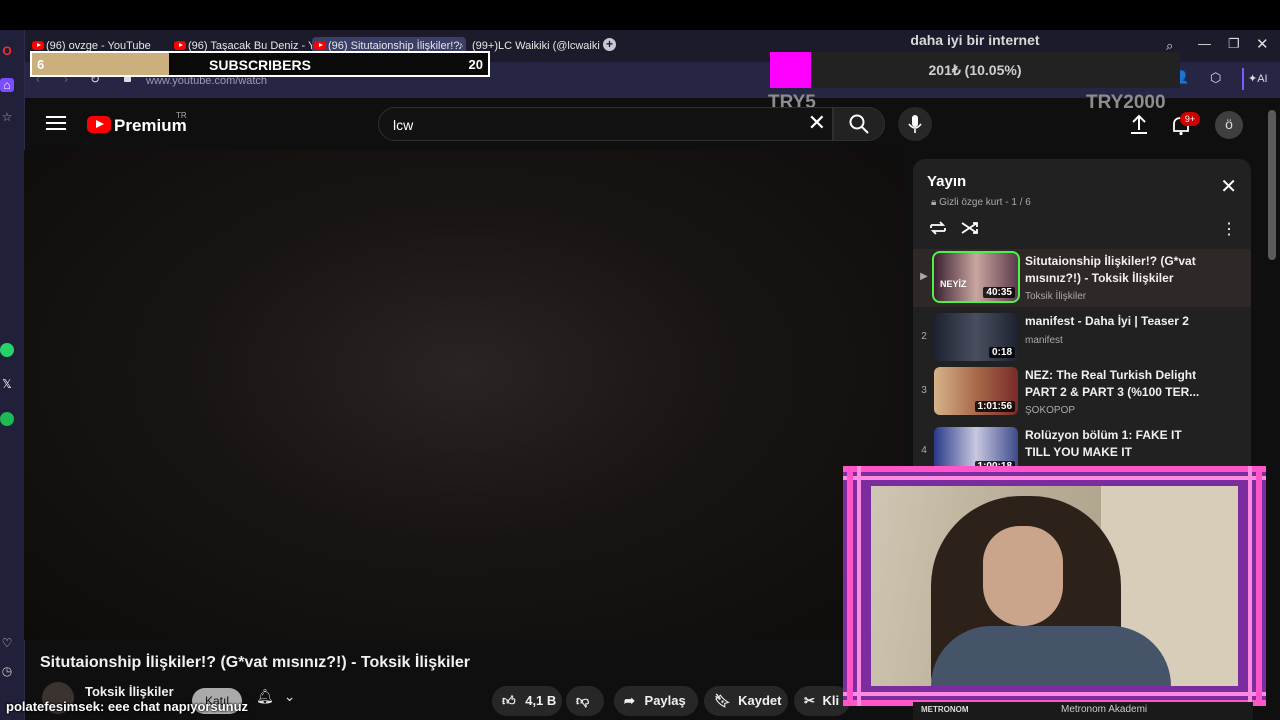 This screenshot has height=720, width=1280. Describe the element at coordinates (1104, 709) in the screenshot. I see `ad-text: Metronom Akademi` at that location.